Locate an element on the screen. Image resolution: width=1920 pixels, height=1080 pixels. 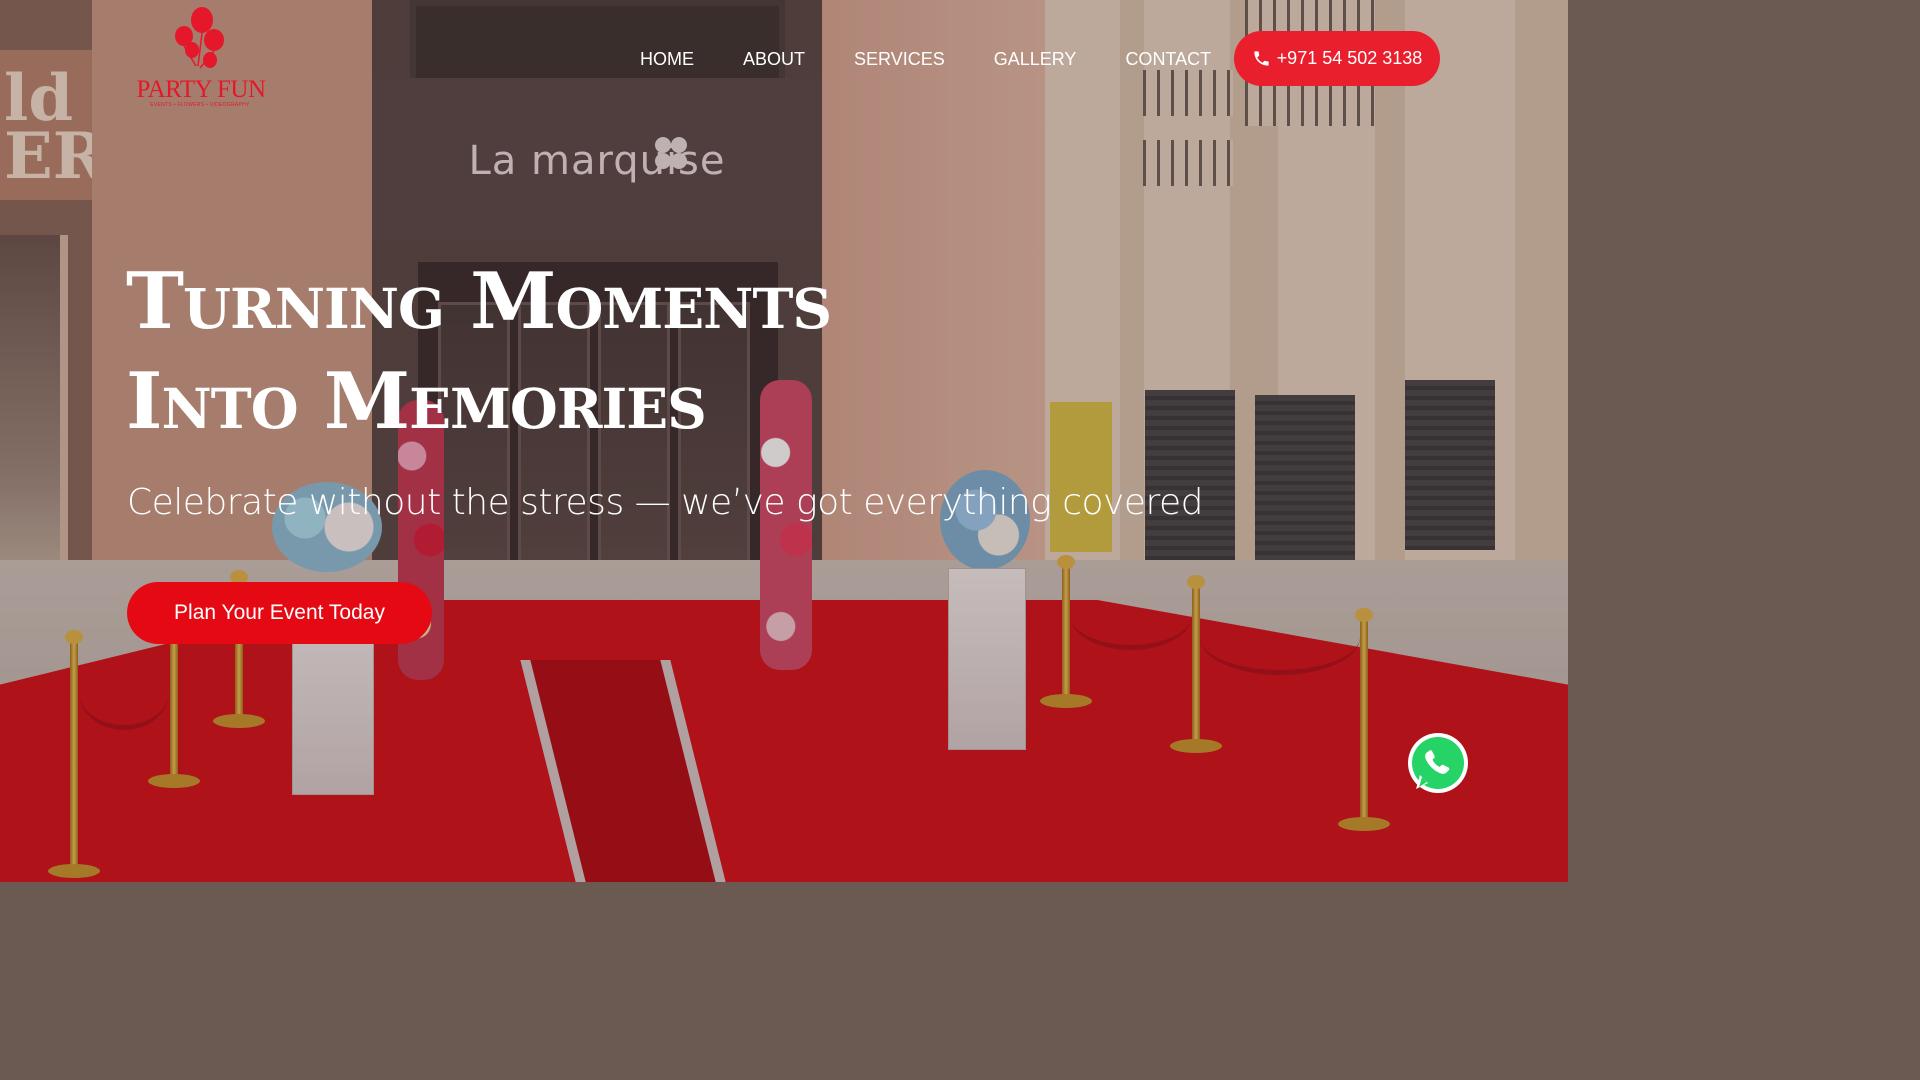
nav-services: SERVICES is located at coordinates (899, 60).